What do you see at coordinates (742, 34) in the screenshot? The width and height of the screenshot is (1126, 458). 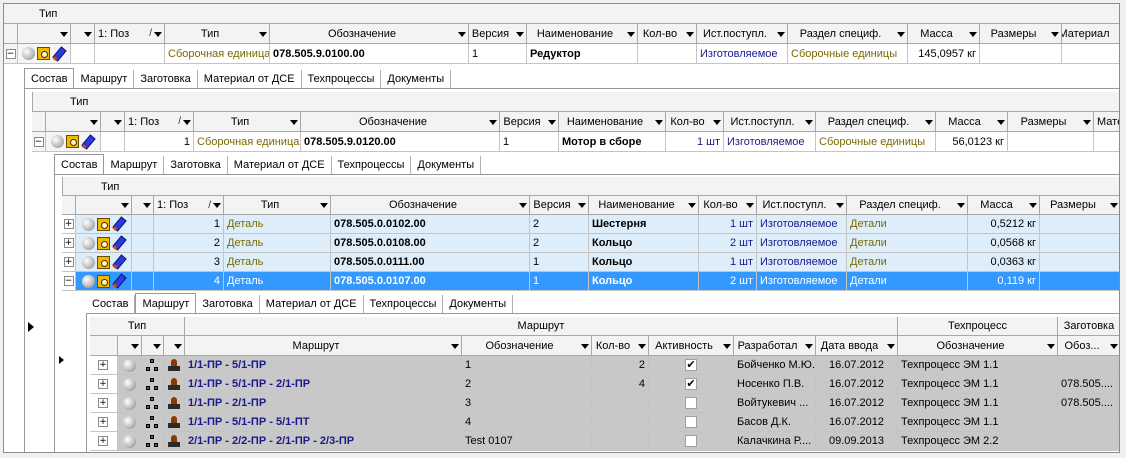 I see `level1-col-source: Ист.поступл.` at bounding box center [742, 34].